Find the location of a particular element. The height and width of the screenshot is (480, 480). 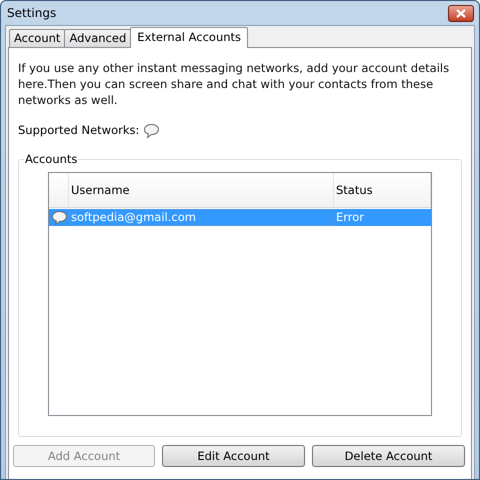

tab: External Accounts is located at coordinates (189, 37).